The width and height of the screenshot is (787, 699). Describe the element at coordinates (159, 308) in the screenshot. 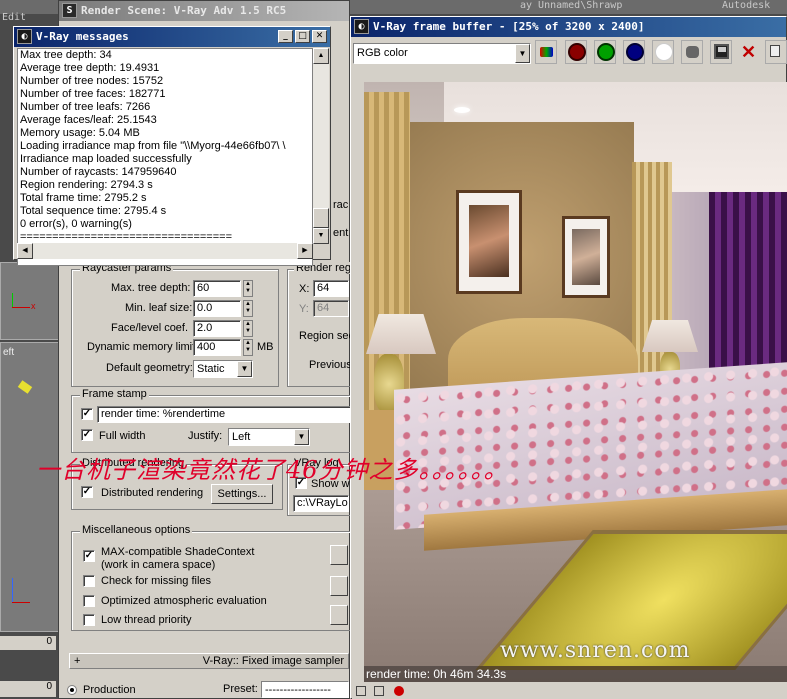

I see `min-leaf-size-label: Min. leaf size:` at that location.